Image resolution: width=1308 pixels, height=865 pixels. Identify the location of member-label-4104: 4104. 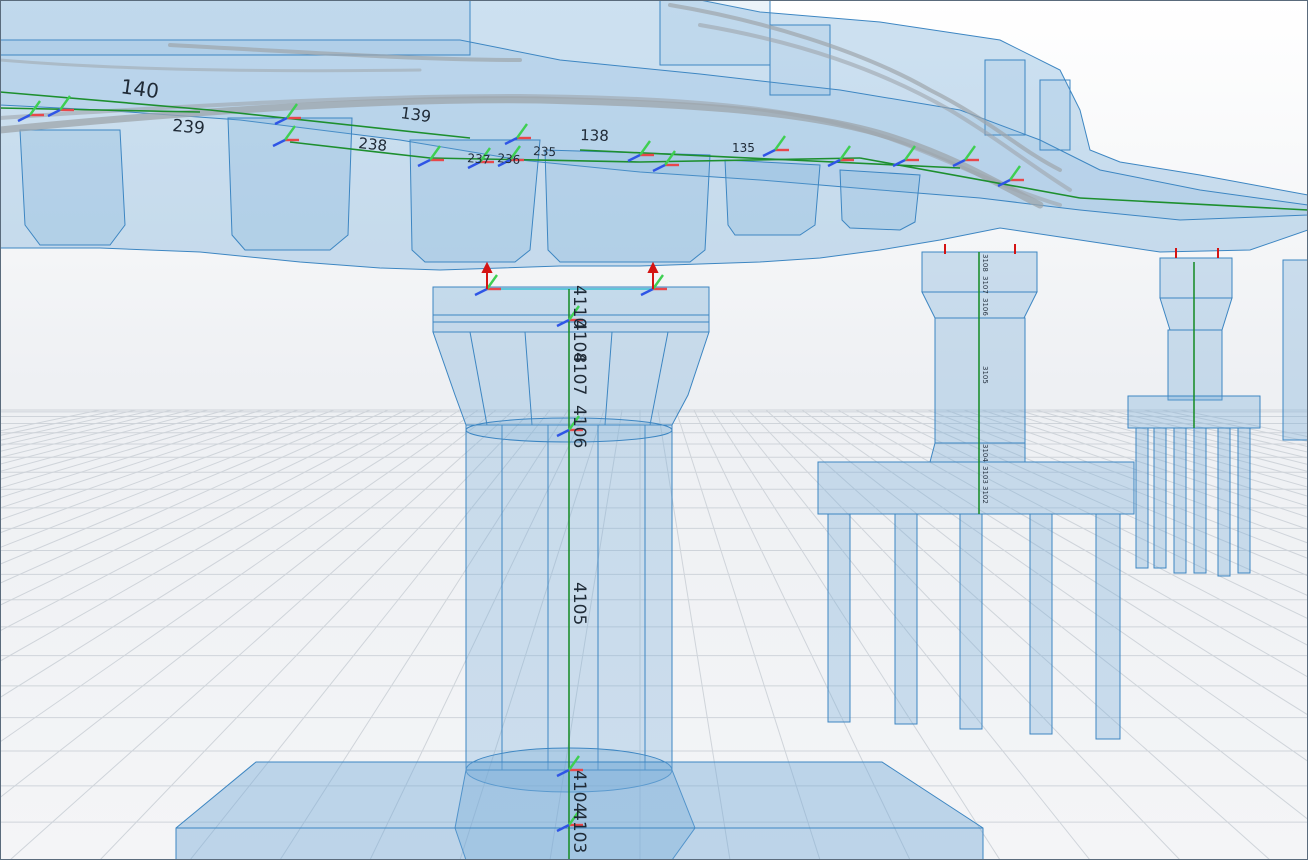
(579, 791).